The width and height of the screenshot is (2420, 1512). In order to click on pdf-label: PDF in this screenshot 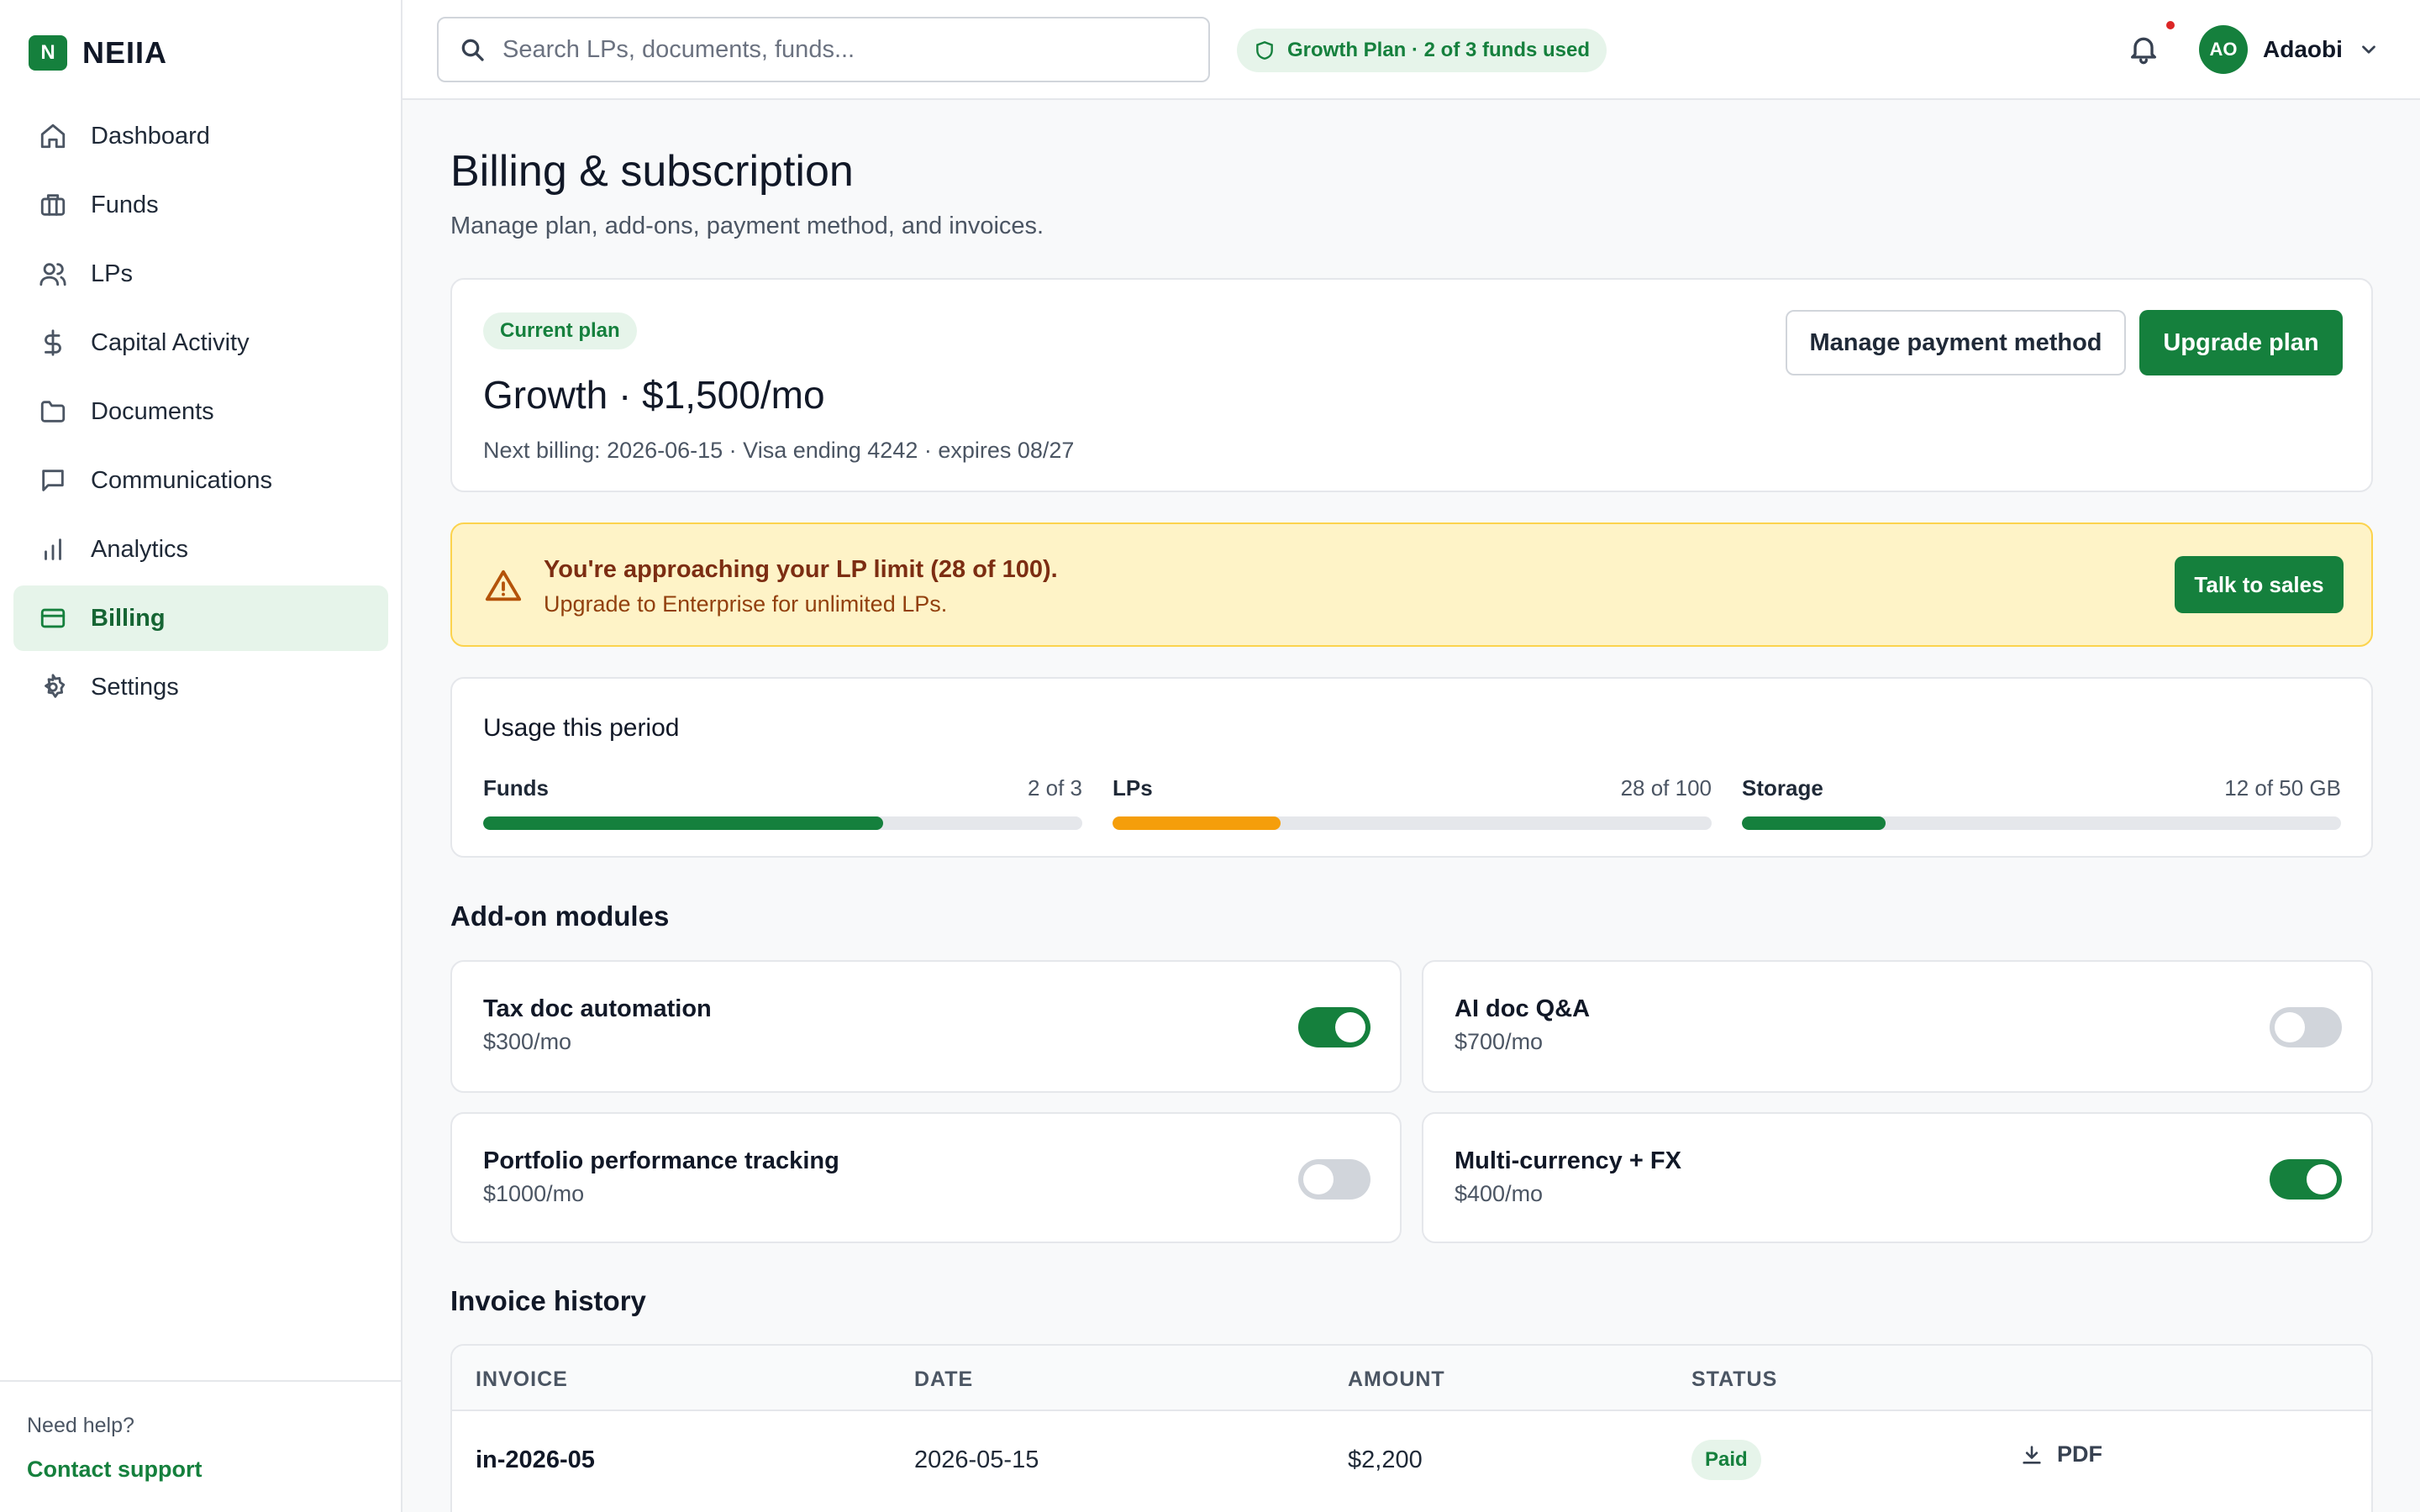, I will do `click(2080, 1454)`.